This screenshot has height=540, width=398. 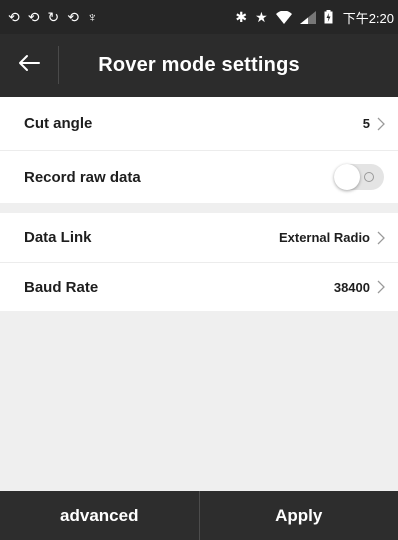 I want to click on refresh-icon: ↻, so click(x=53, y=17).